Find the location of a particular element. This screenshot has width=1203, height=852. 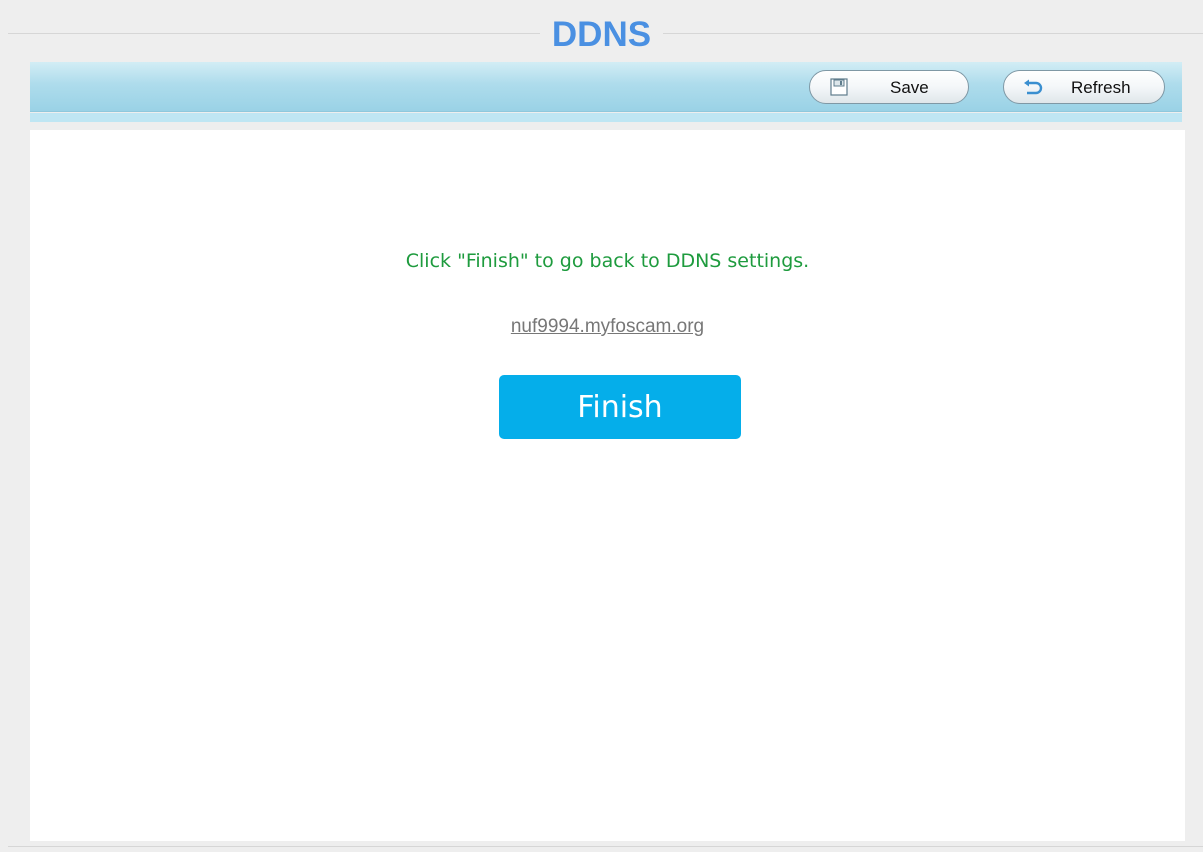

save-label: Save is located at coordinates (909, 87).